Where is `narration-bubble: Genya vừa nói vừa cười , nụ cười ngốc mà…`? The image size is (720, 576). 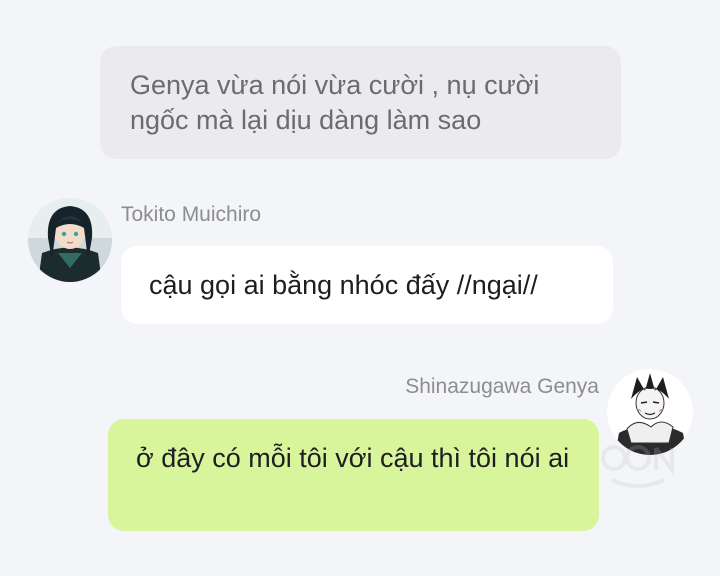 narration-bubble: Genya vừa nói vừa cười , nụ cười ngốc mà… is located at coordinates (360, 102).